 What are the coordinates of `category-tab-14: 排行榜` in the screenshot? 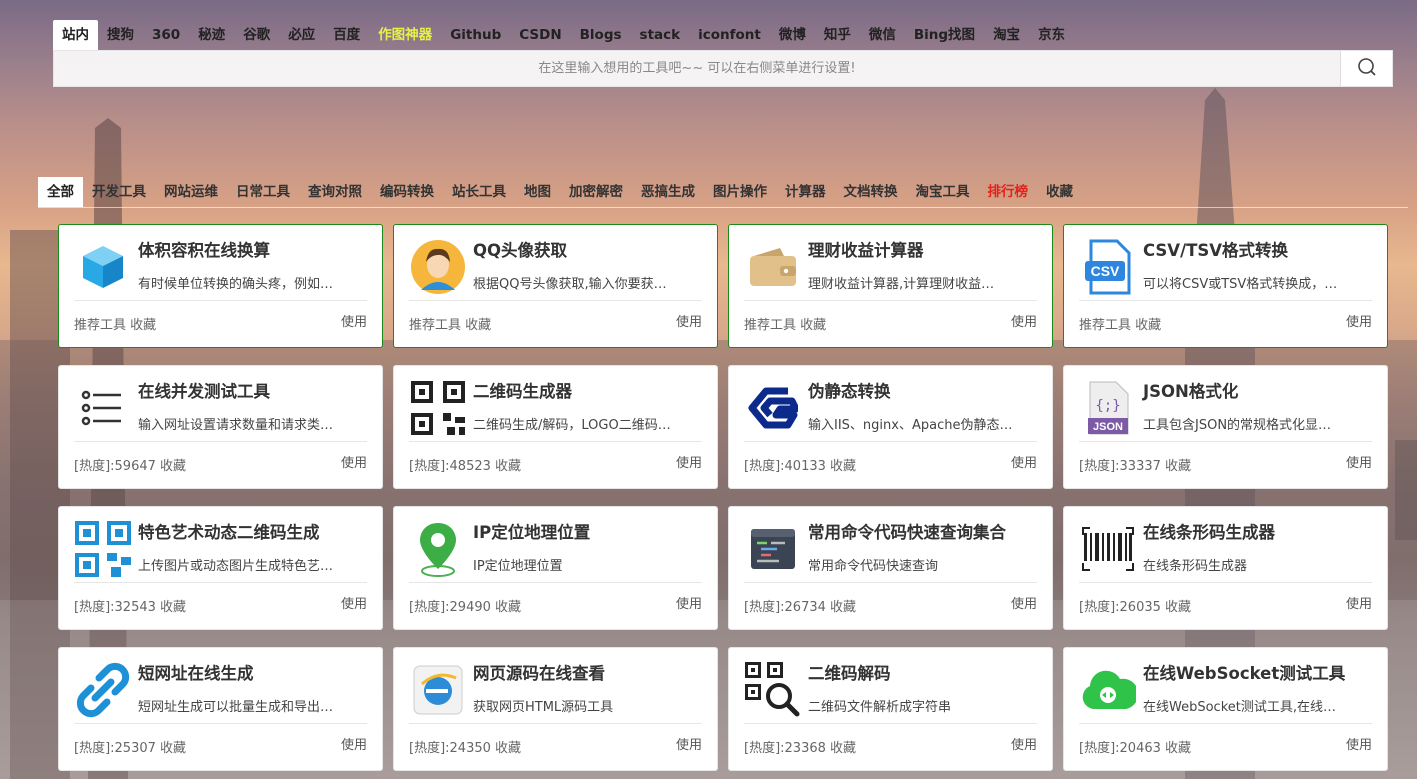 It's located at (1008, 192).